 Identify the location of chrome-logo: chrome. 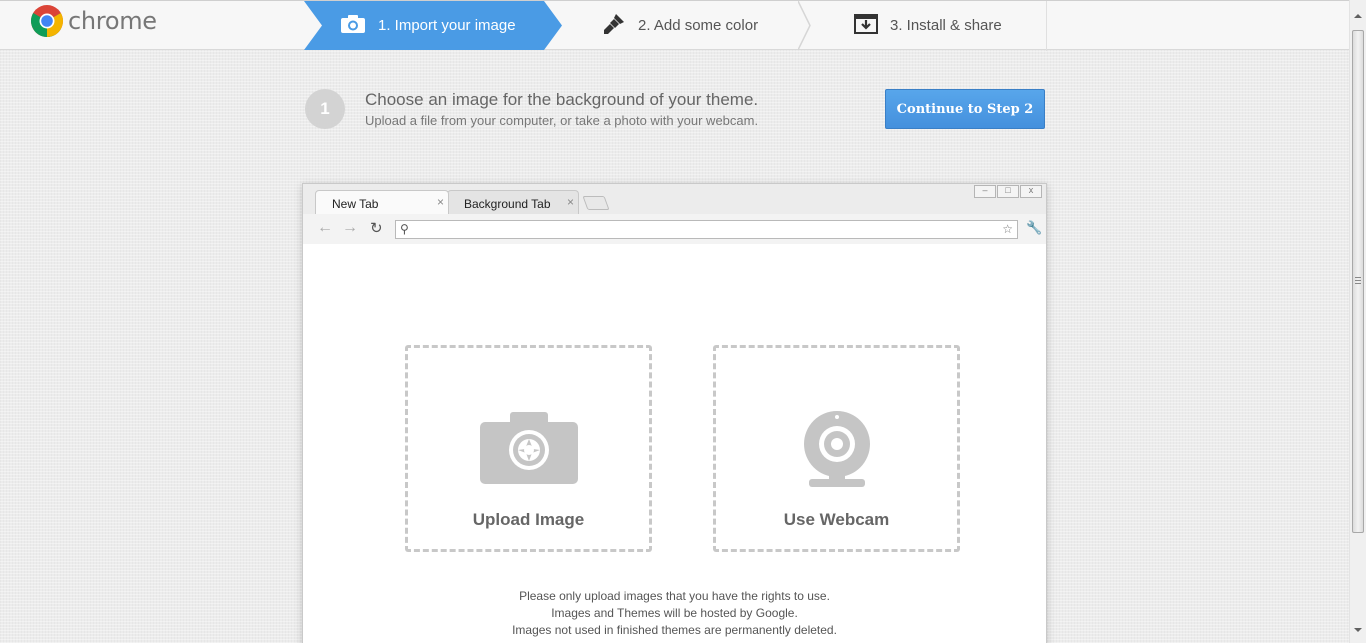
(93, 21).